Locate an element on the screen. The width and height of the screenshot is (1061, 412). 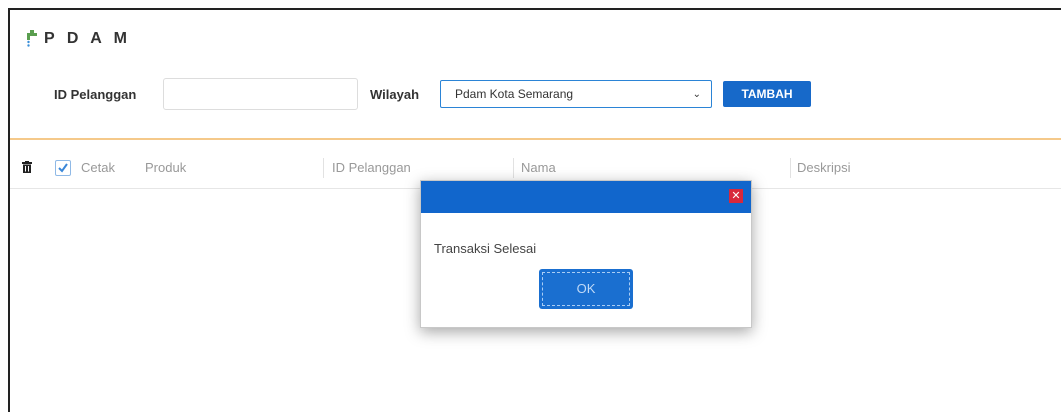
id-pelanggan-label: ID Pelanggan is located at coordinates (95, 94).